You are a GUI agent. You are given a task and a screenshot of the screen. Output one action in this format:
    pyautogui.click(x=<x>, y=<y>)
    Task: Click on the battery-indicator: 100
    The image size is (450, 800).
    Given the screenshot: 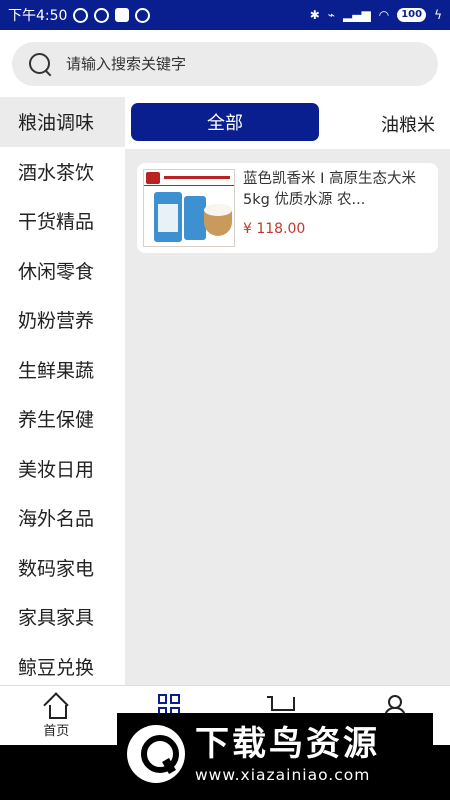 What is the action you would take?
    pyautogui.click(x=412, y=15)
    